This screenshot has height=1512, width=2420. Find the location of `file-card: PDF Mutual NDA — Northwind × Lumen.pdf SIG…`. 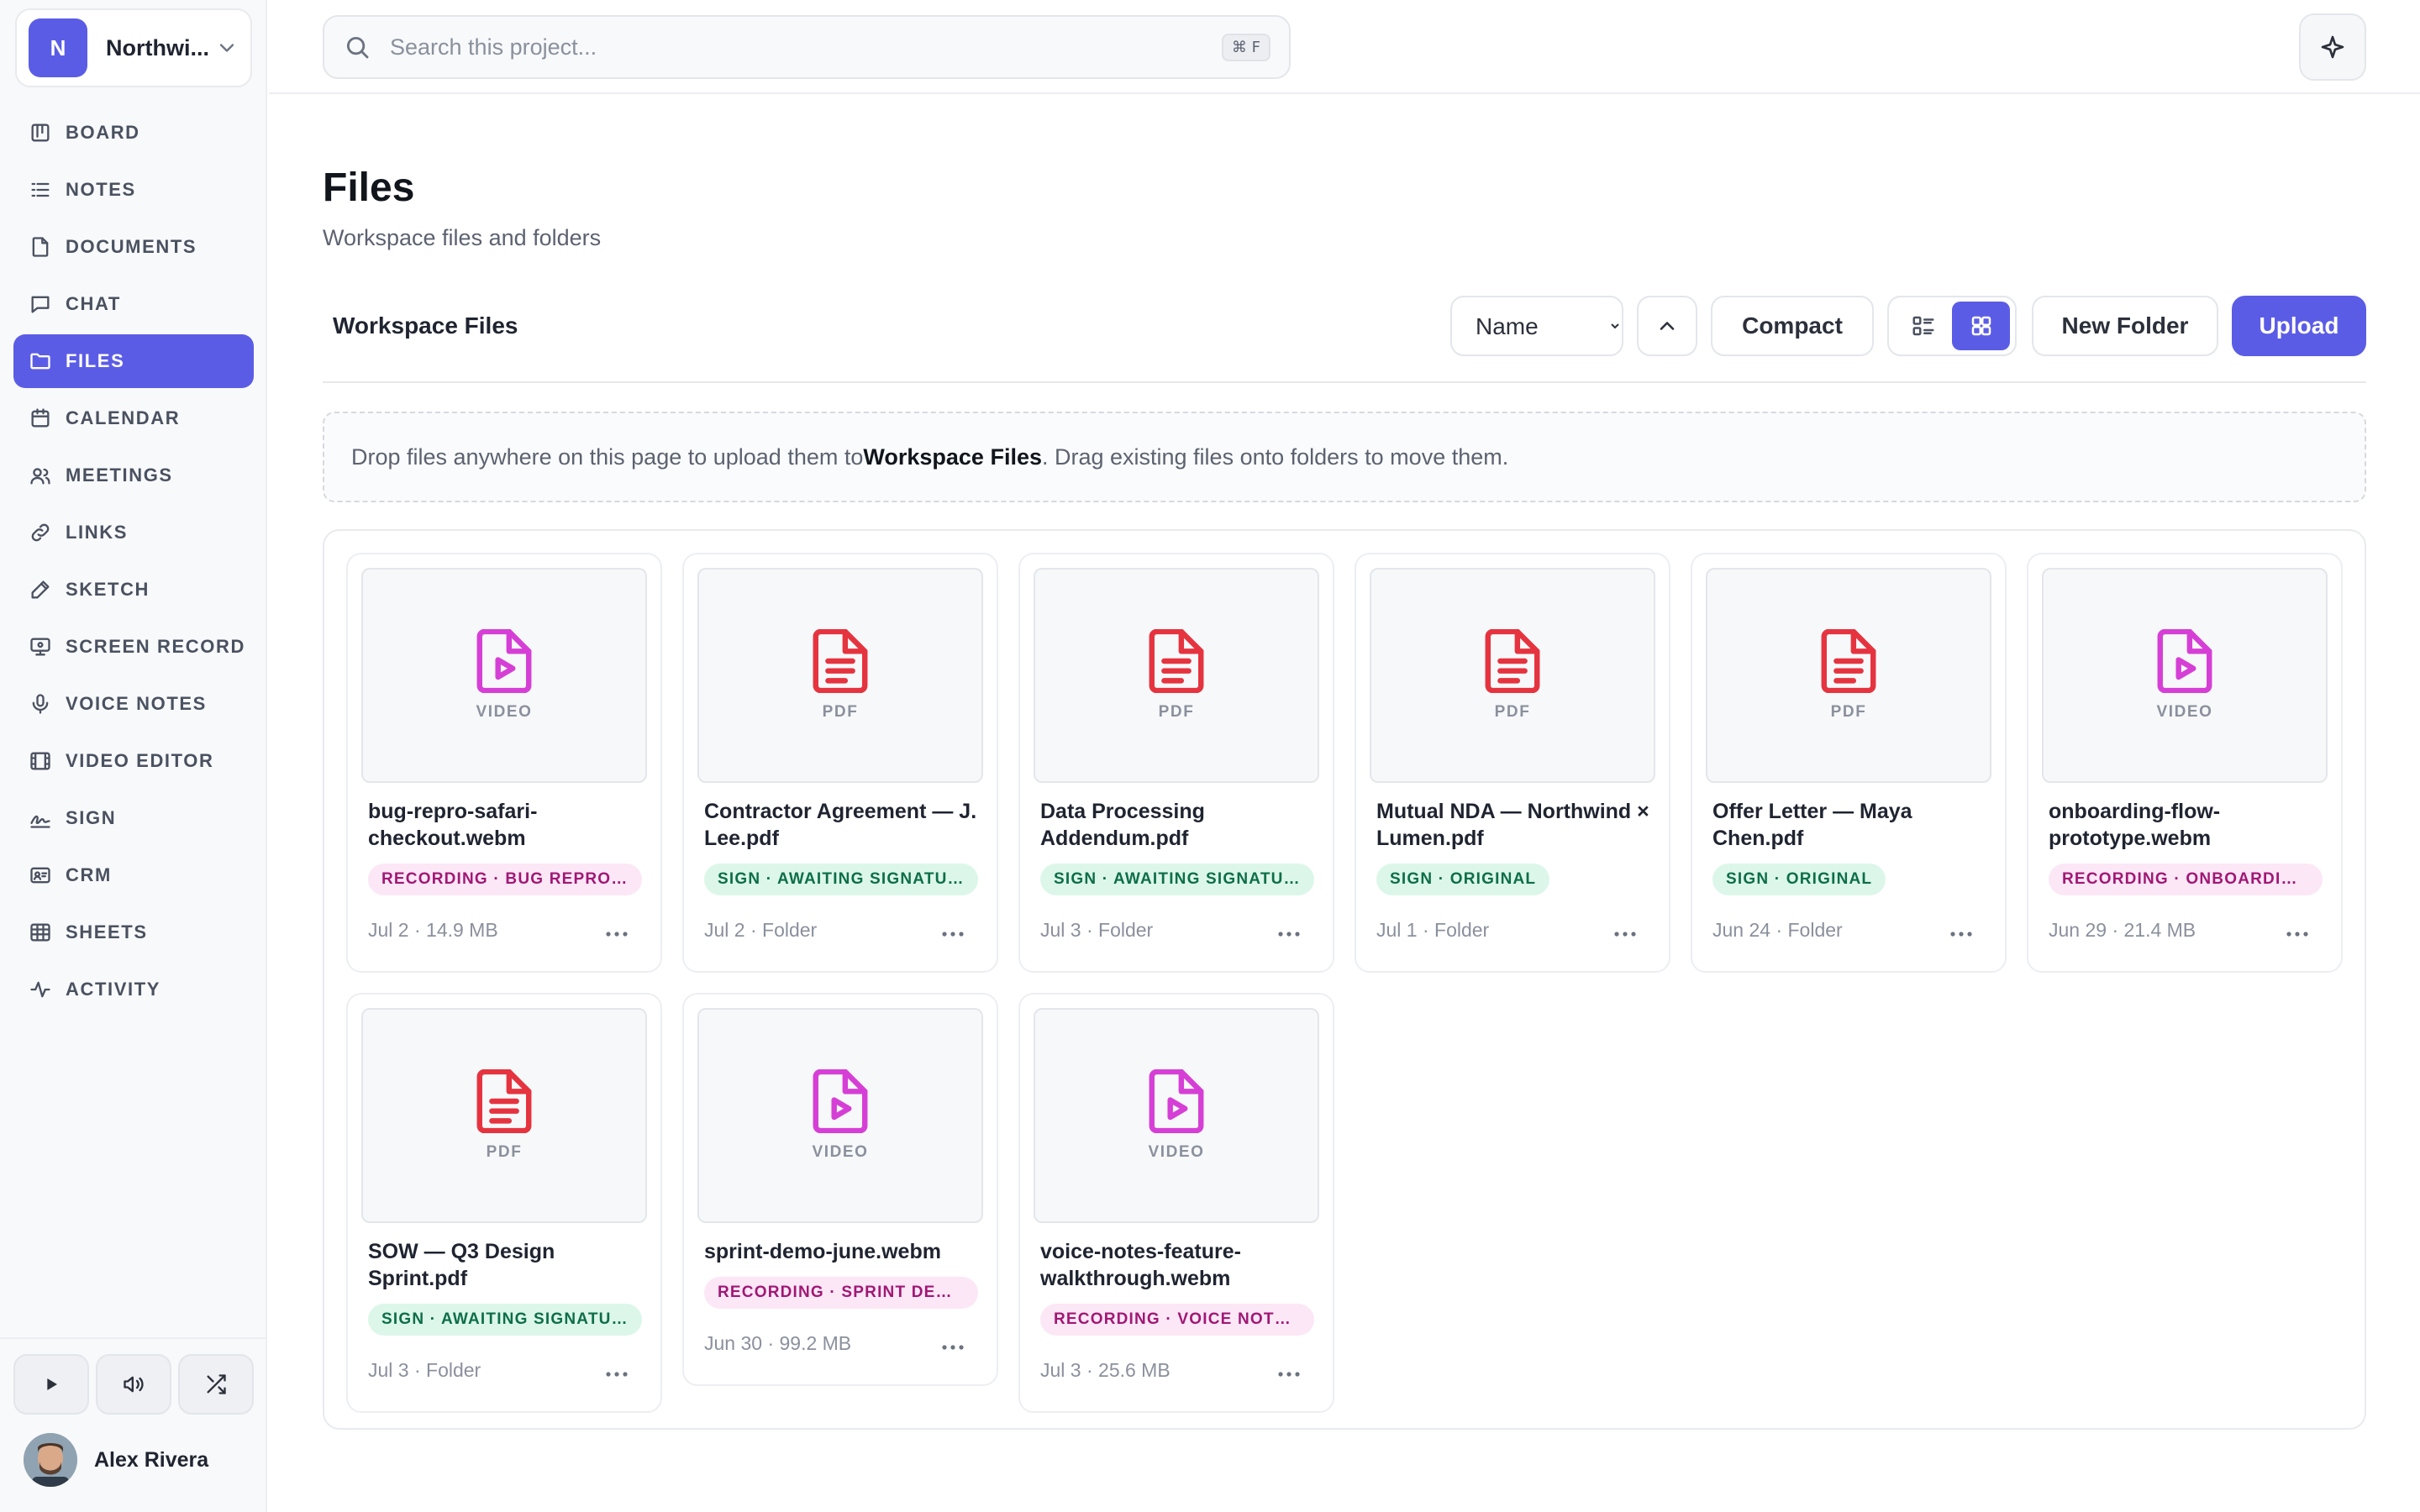

file-card: PDF Mutual NDA — Northwind × Lumen.pdf SIG… is located at coordinates (1512, 763).